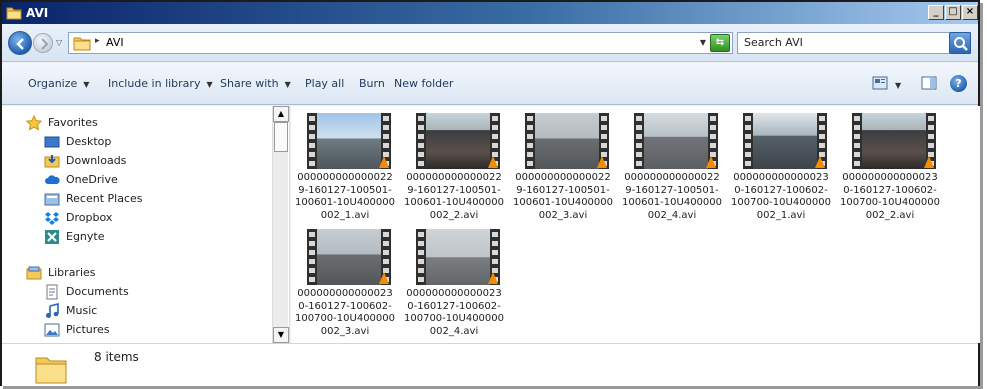 This screenshot has width=987, height=389. I want to click on window-title: AVI, so click(37, 13).